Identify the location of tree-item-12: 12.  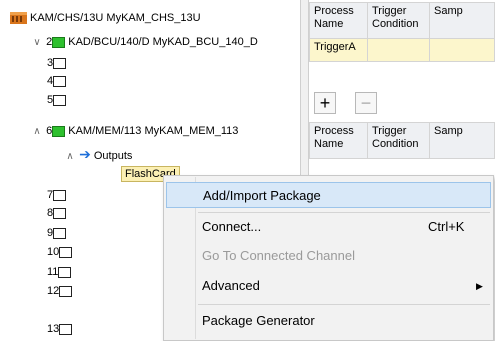
(60, 291).